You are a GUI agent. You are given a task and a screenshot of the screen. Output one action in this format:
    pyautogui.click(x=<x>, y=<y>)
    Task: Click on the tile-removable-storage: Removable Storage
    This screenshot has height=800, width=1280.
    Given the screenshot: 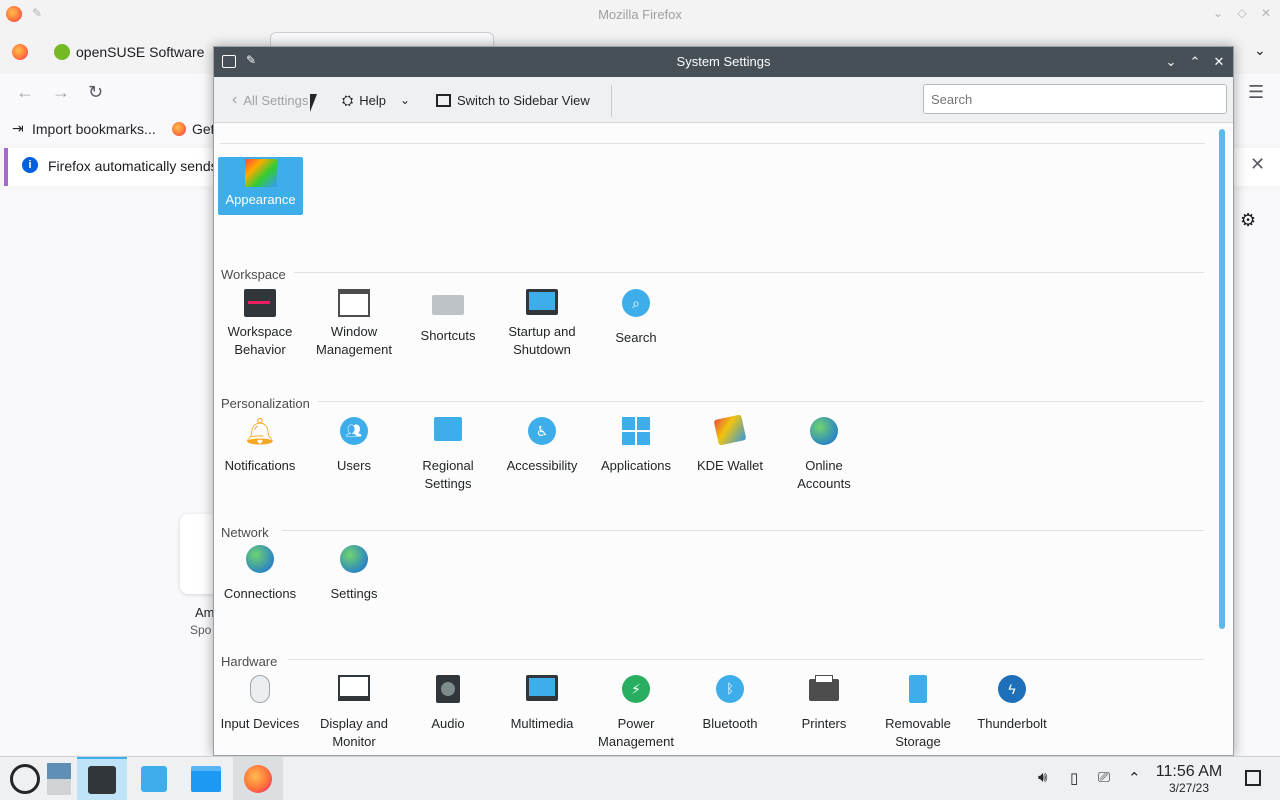 What is the action you would take?
    pyautogui.click(x=918, y=713)
    